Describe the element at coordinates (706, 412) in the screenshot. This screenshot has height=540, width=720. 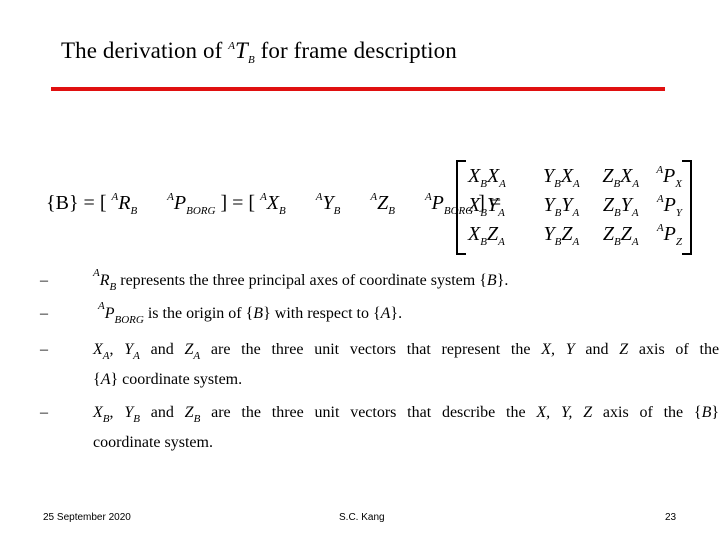
I see `b4-frame: B` at that location.